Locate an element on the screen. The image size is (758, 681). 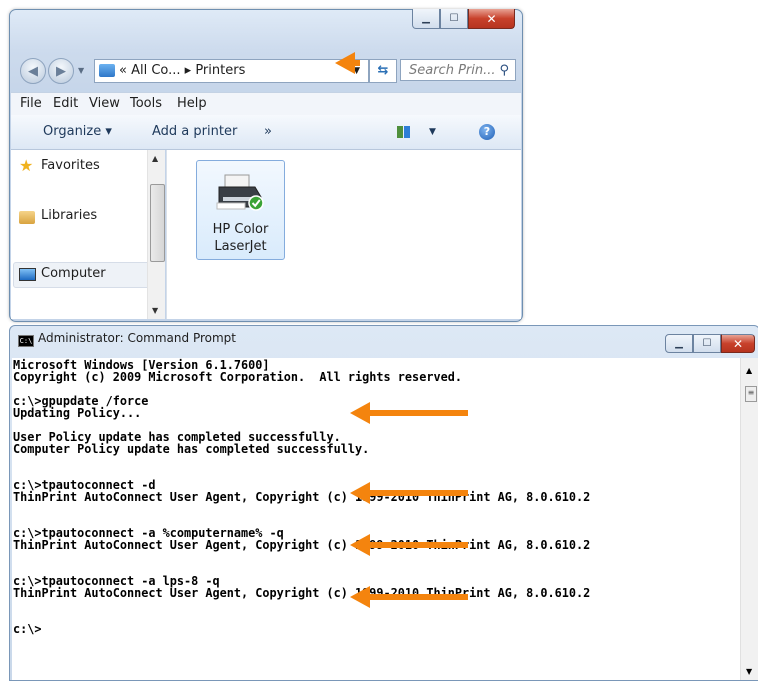
printers-folder-icon is located at coordinates (107, 70).